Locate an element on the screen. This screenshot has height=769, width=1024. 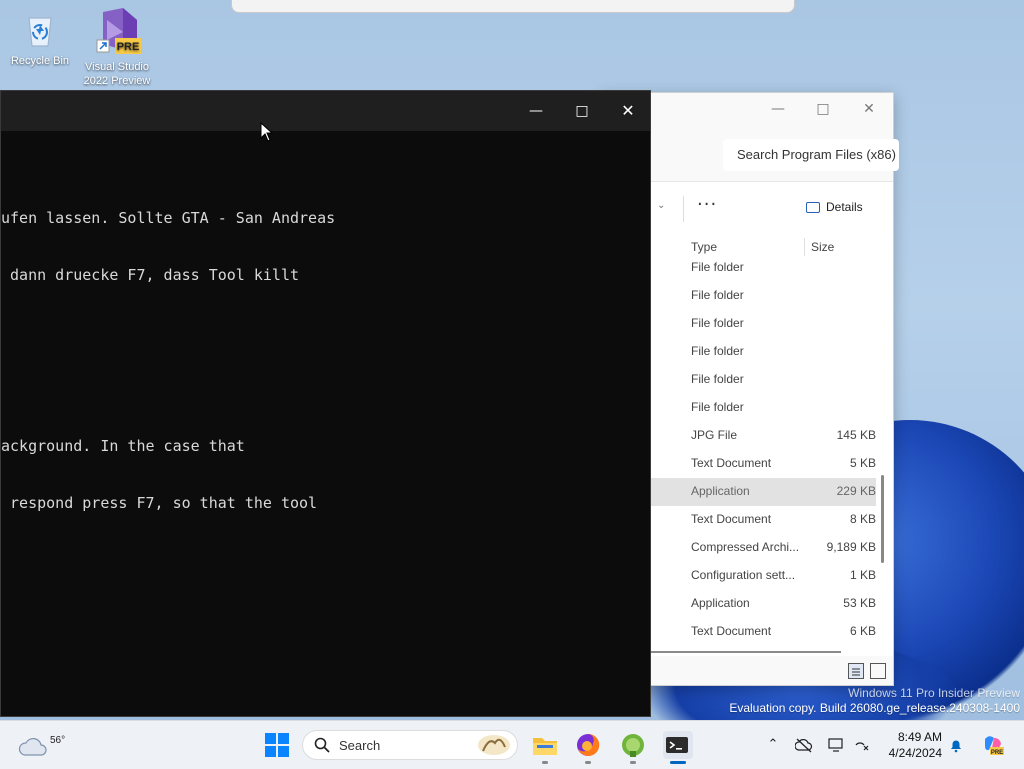
clock-time: 8:49 AM is located at coordinates (919, 737).